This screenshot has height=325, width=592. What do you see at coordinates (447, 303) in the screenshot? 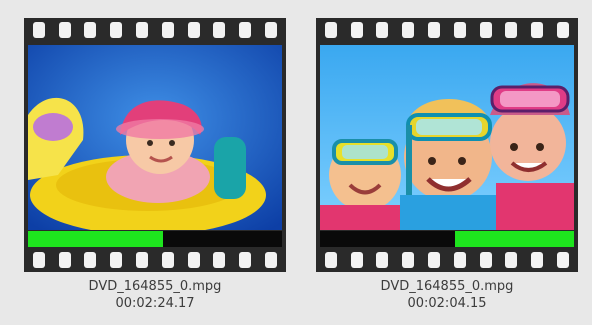
I see `clip-duration: 00:02:04.15` at bounding box center [447, 303].